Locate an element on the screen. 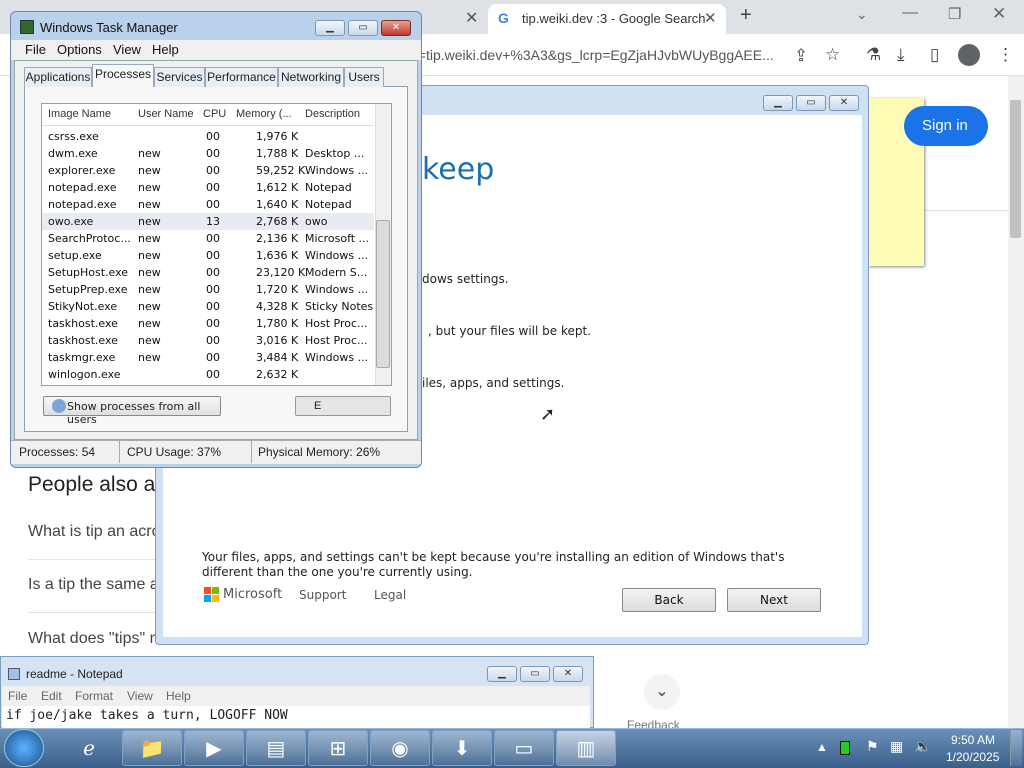 This screenshot has width=1024, height=768. process-row: winlogon.exe 00 2,632 K is located at coordinates (208, 374).